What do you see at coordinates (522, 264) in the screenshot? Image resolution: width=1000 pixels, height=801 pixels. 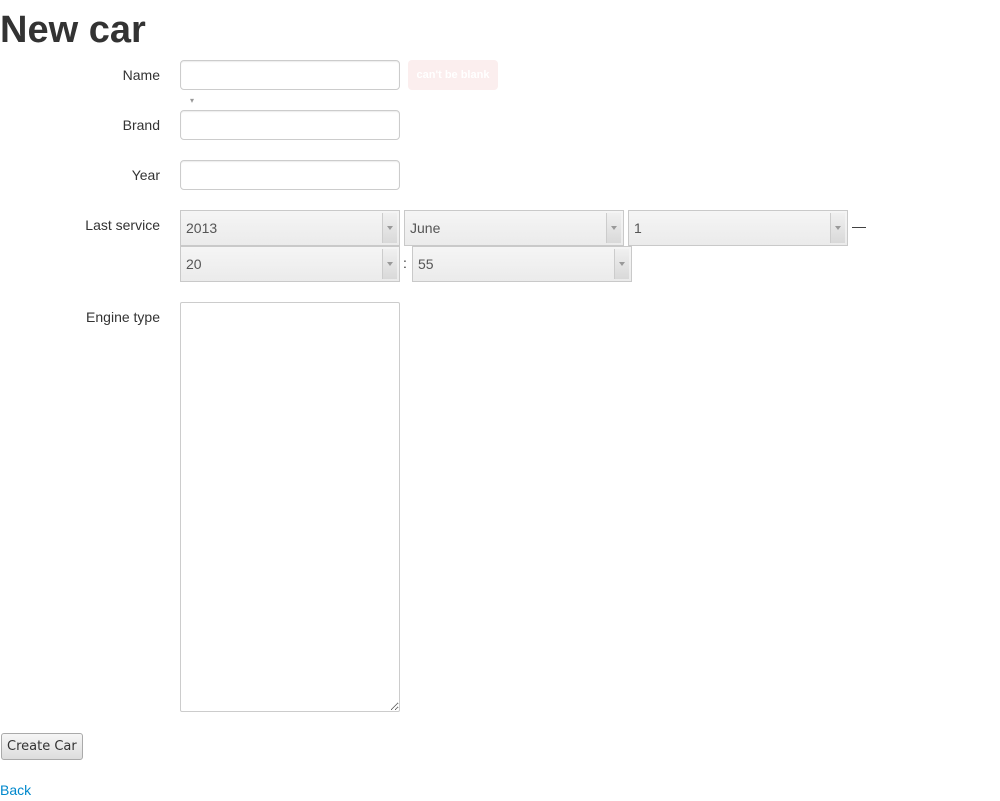 I see `last-service-minute-select: 55` at bounding box center [522, 264].